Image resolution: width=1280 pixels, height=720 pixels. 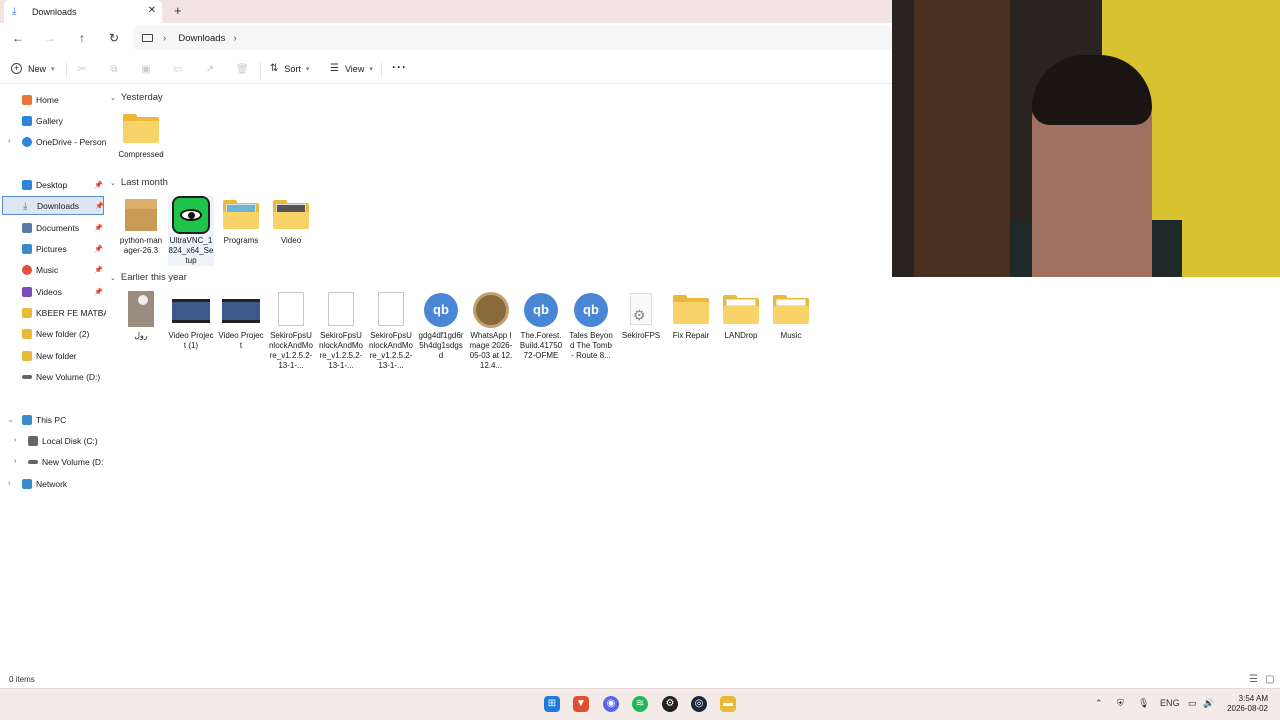 I want to click on file-item-landrop: LANDrop, so click(x=741, y=316).